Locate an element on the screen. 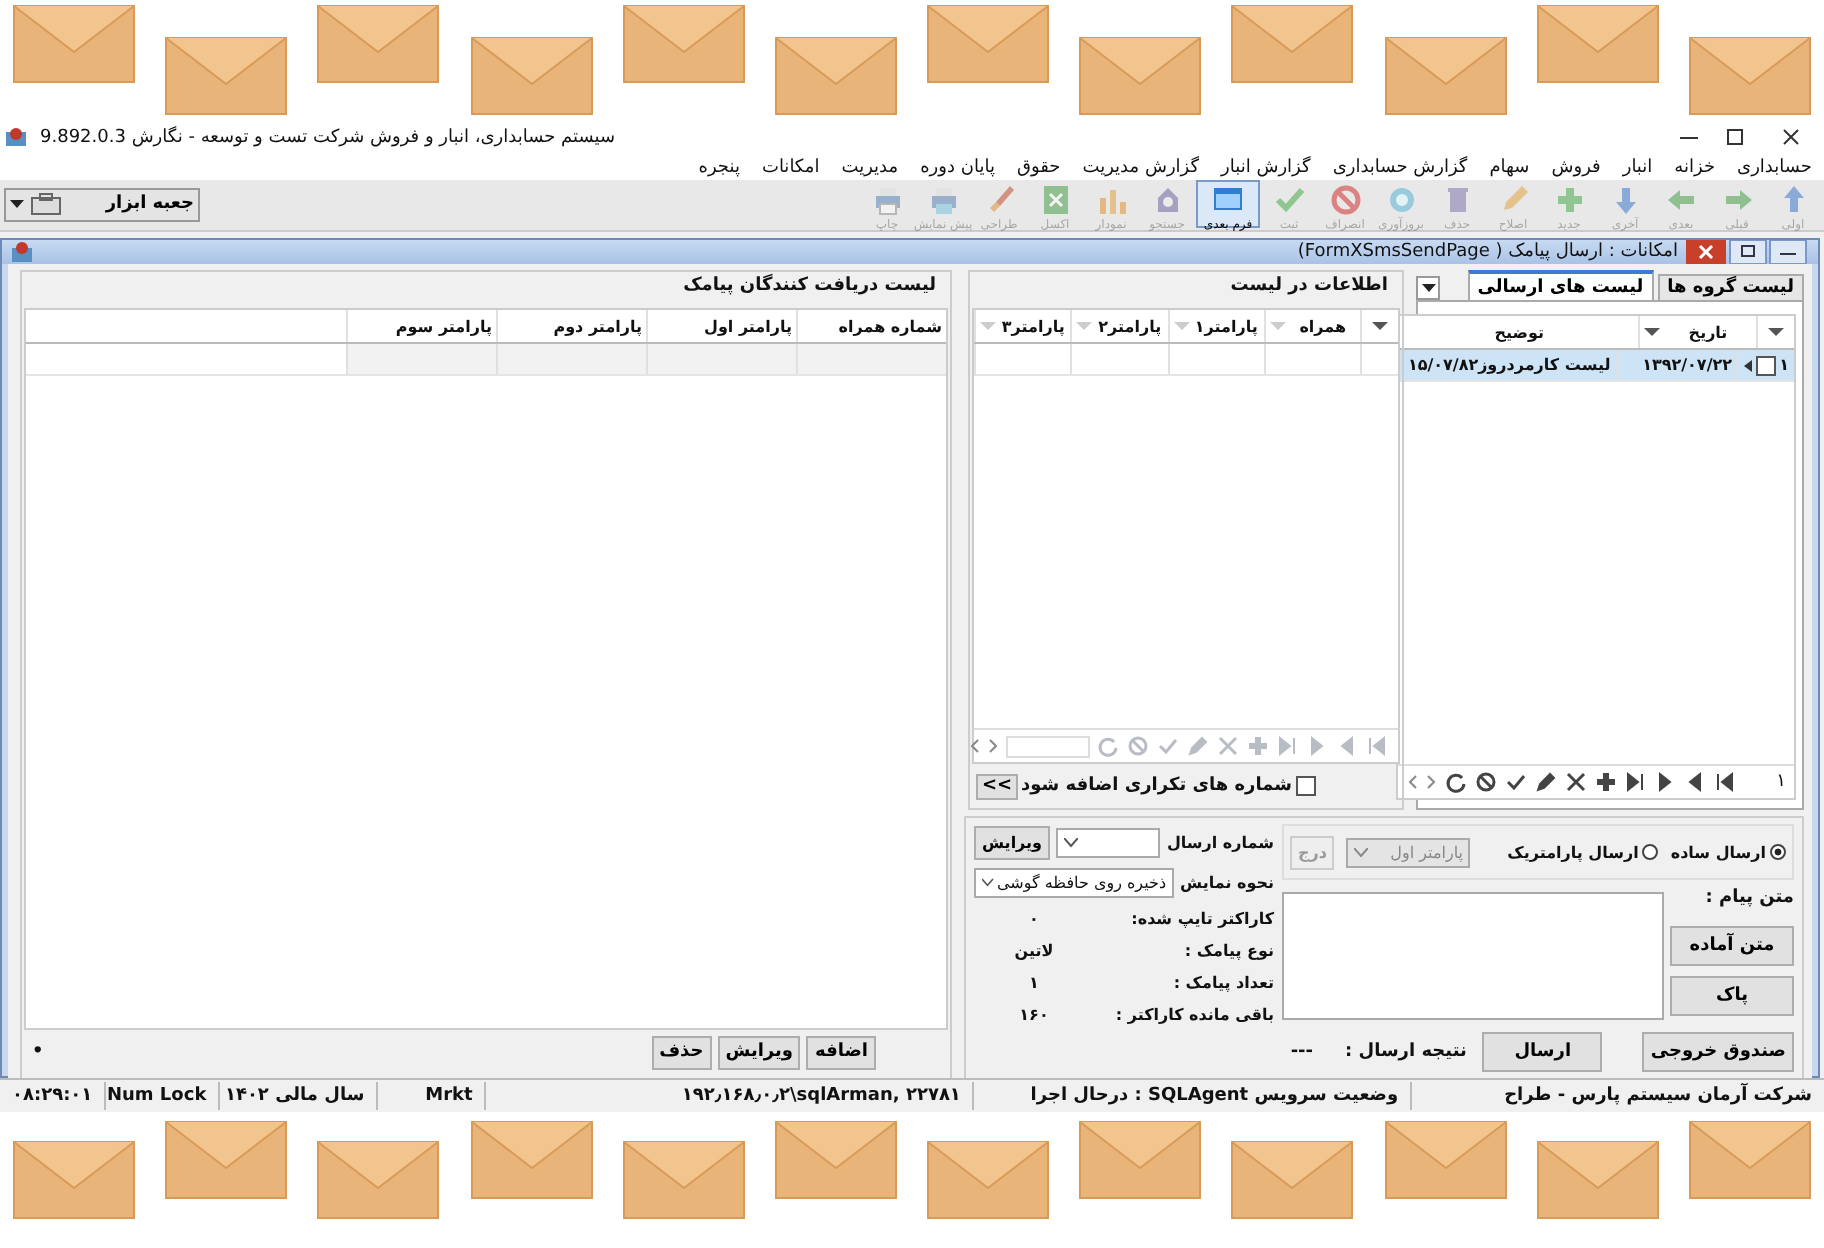  field-value: ۱۶۰ is located at coordinates (1034, 1014).